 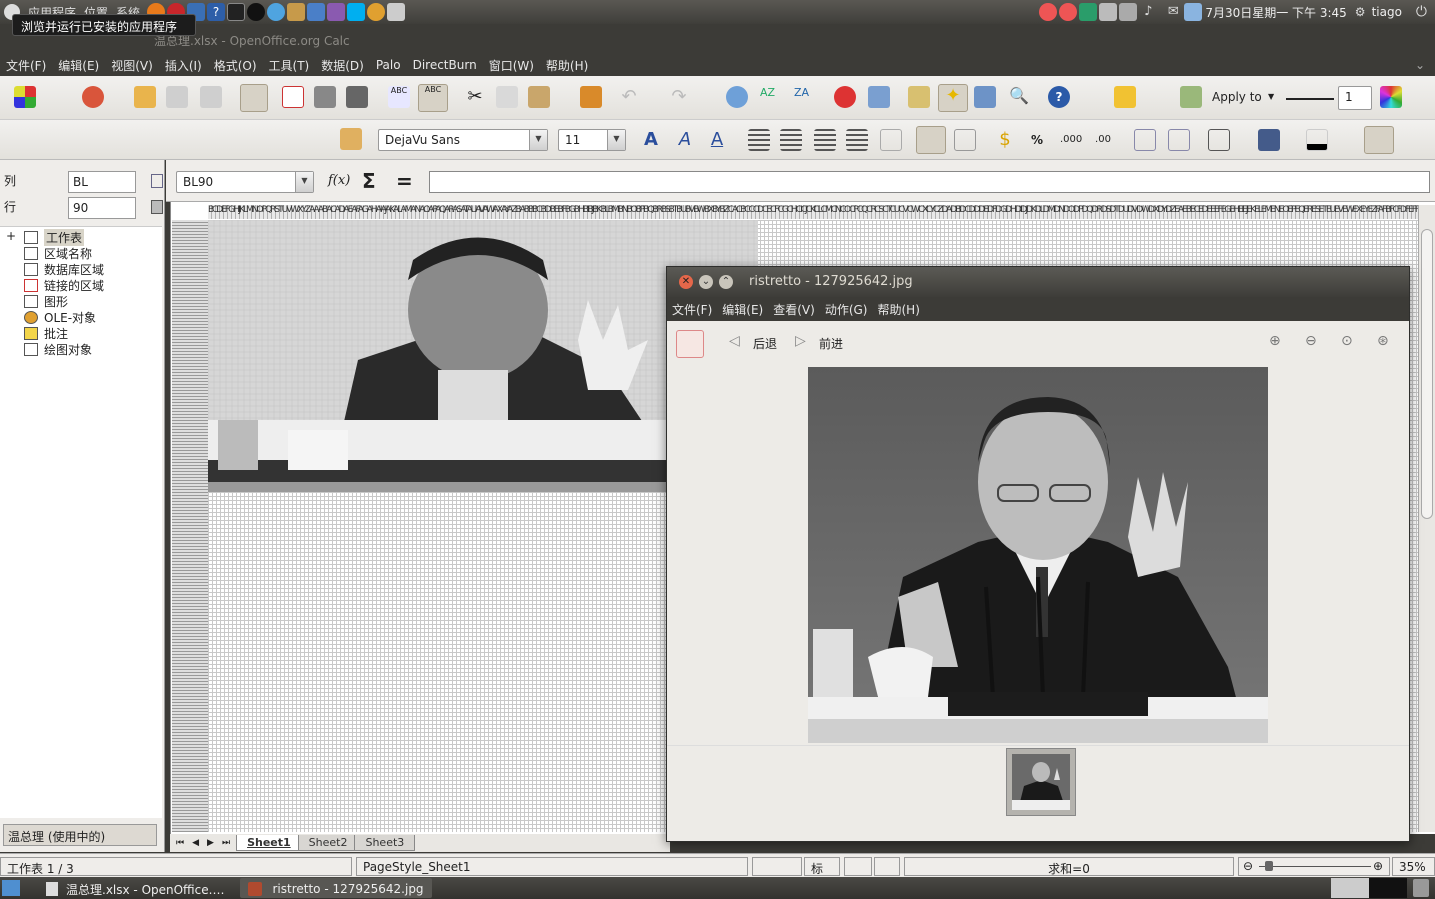 What do you see at coordinates (651, 140) in the screenshot?
I see `bold-icon: A` at bounding box center [651, 140].